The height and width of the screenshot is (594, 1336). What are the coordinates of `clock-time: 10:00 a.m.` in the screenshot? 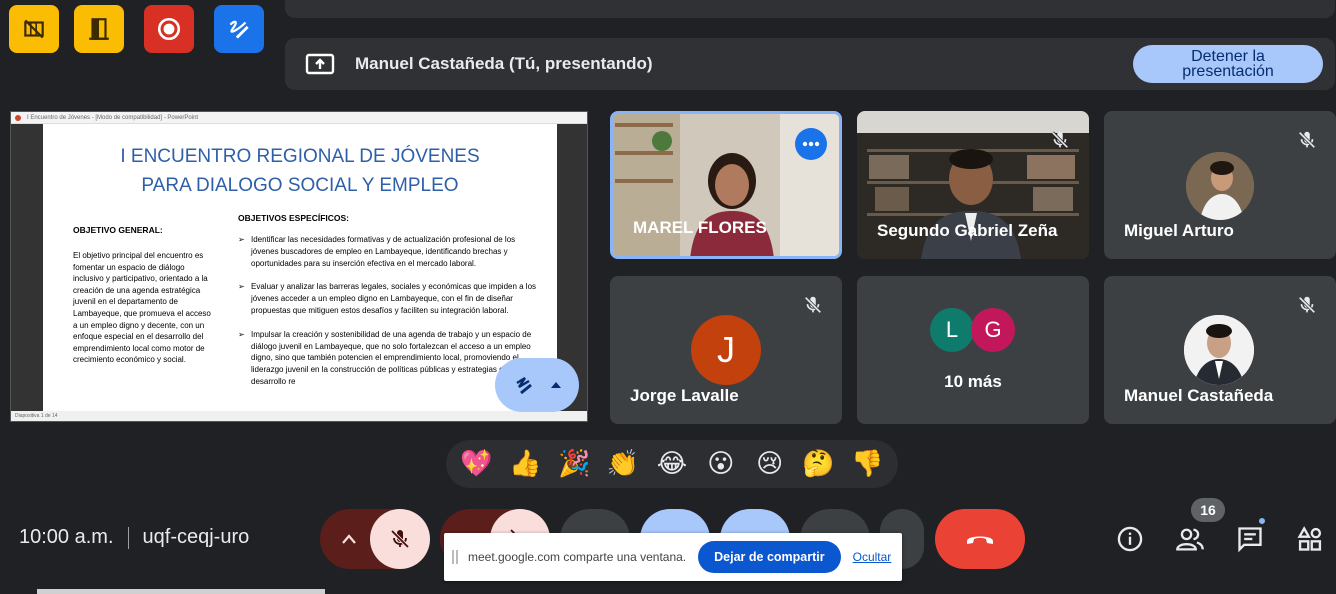 It's located at (66, 537).